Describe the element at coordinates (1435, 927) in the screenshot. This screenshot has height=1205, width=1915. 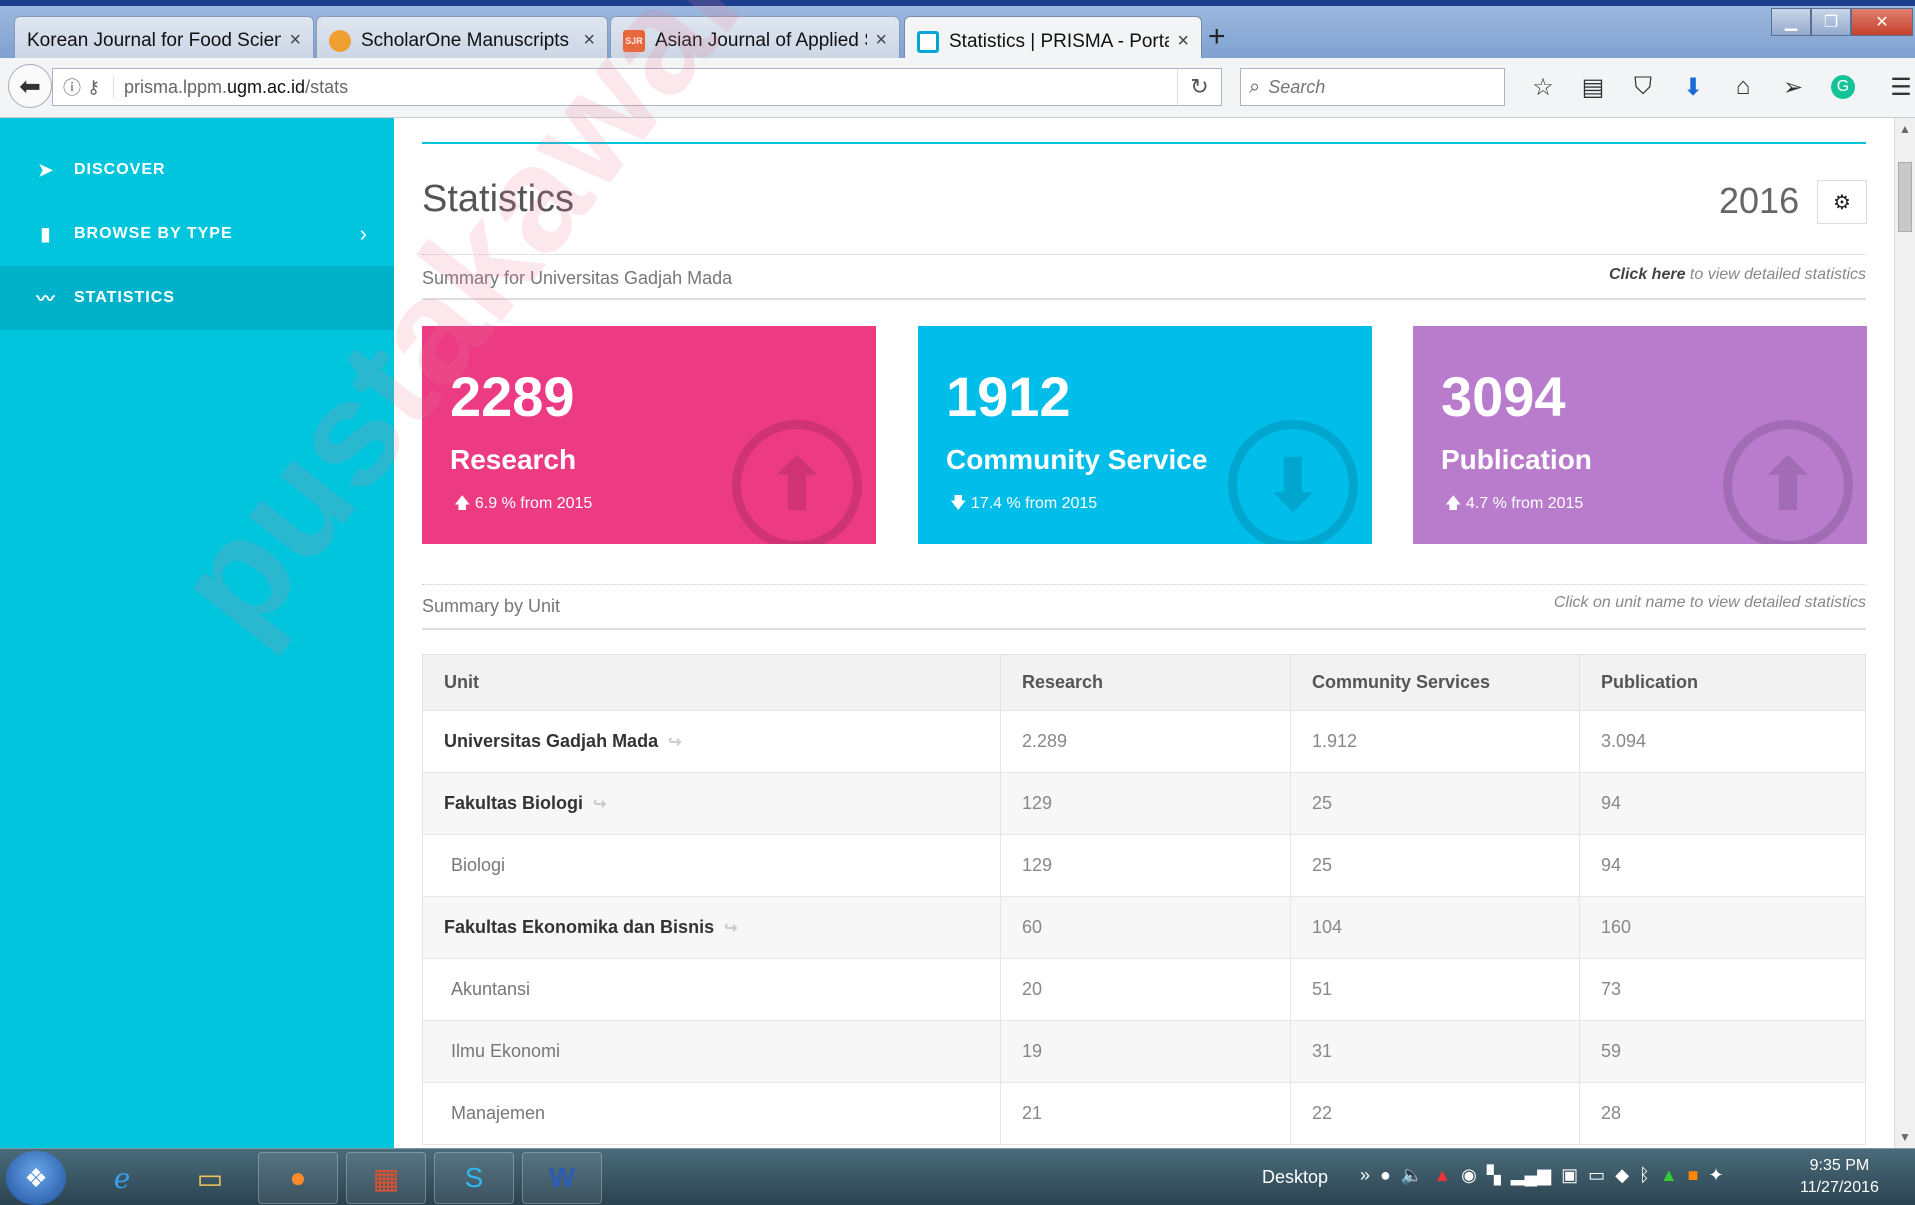
I see `community-cell: 104` at that location.